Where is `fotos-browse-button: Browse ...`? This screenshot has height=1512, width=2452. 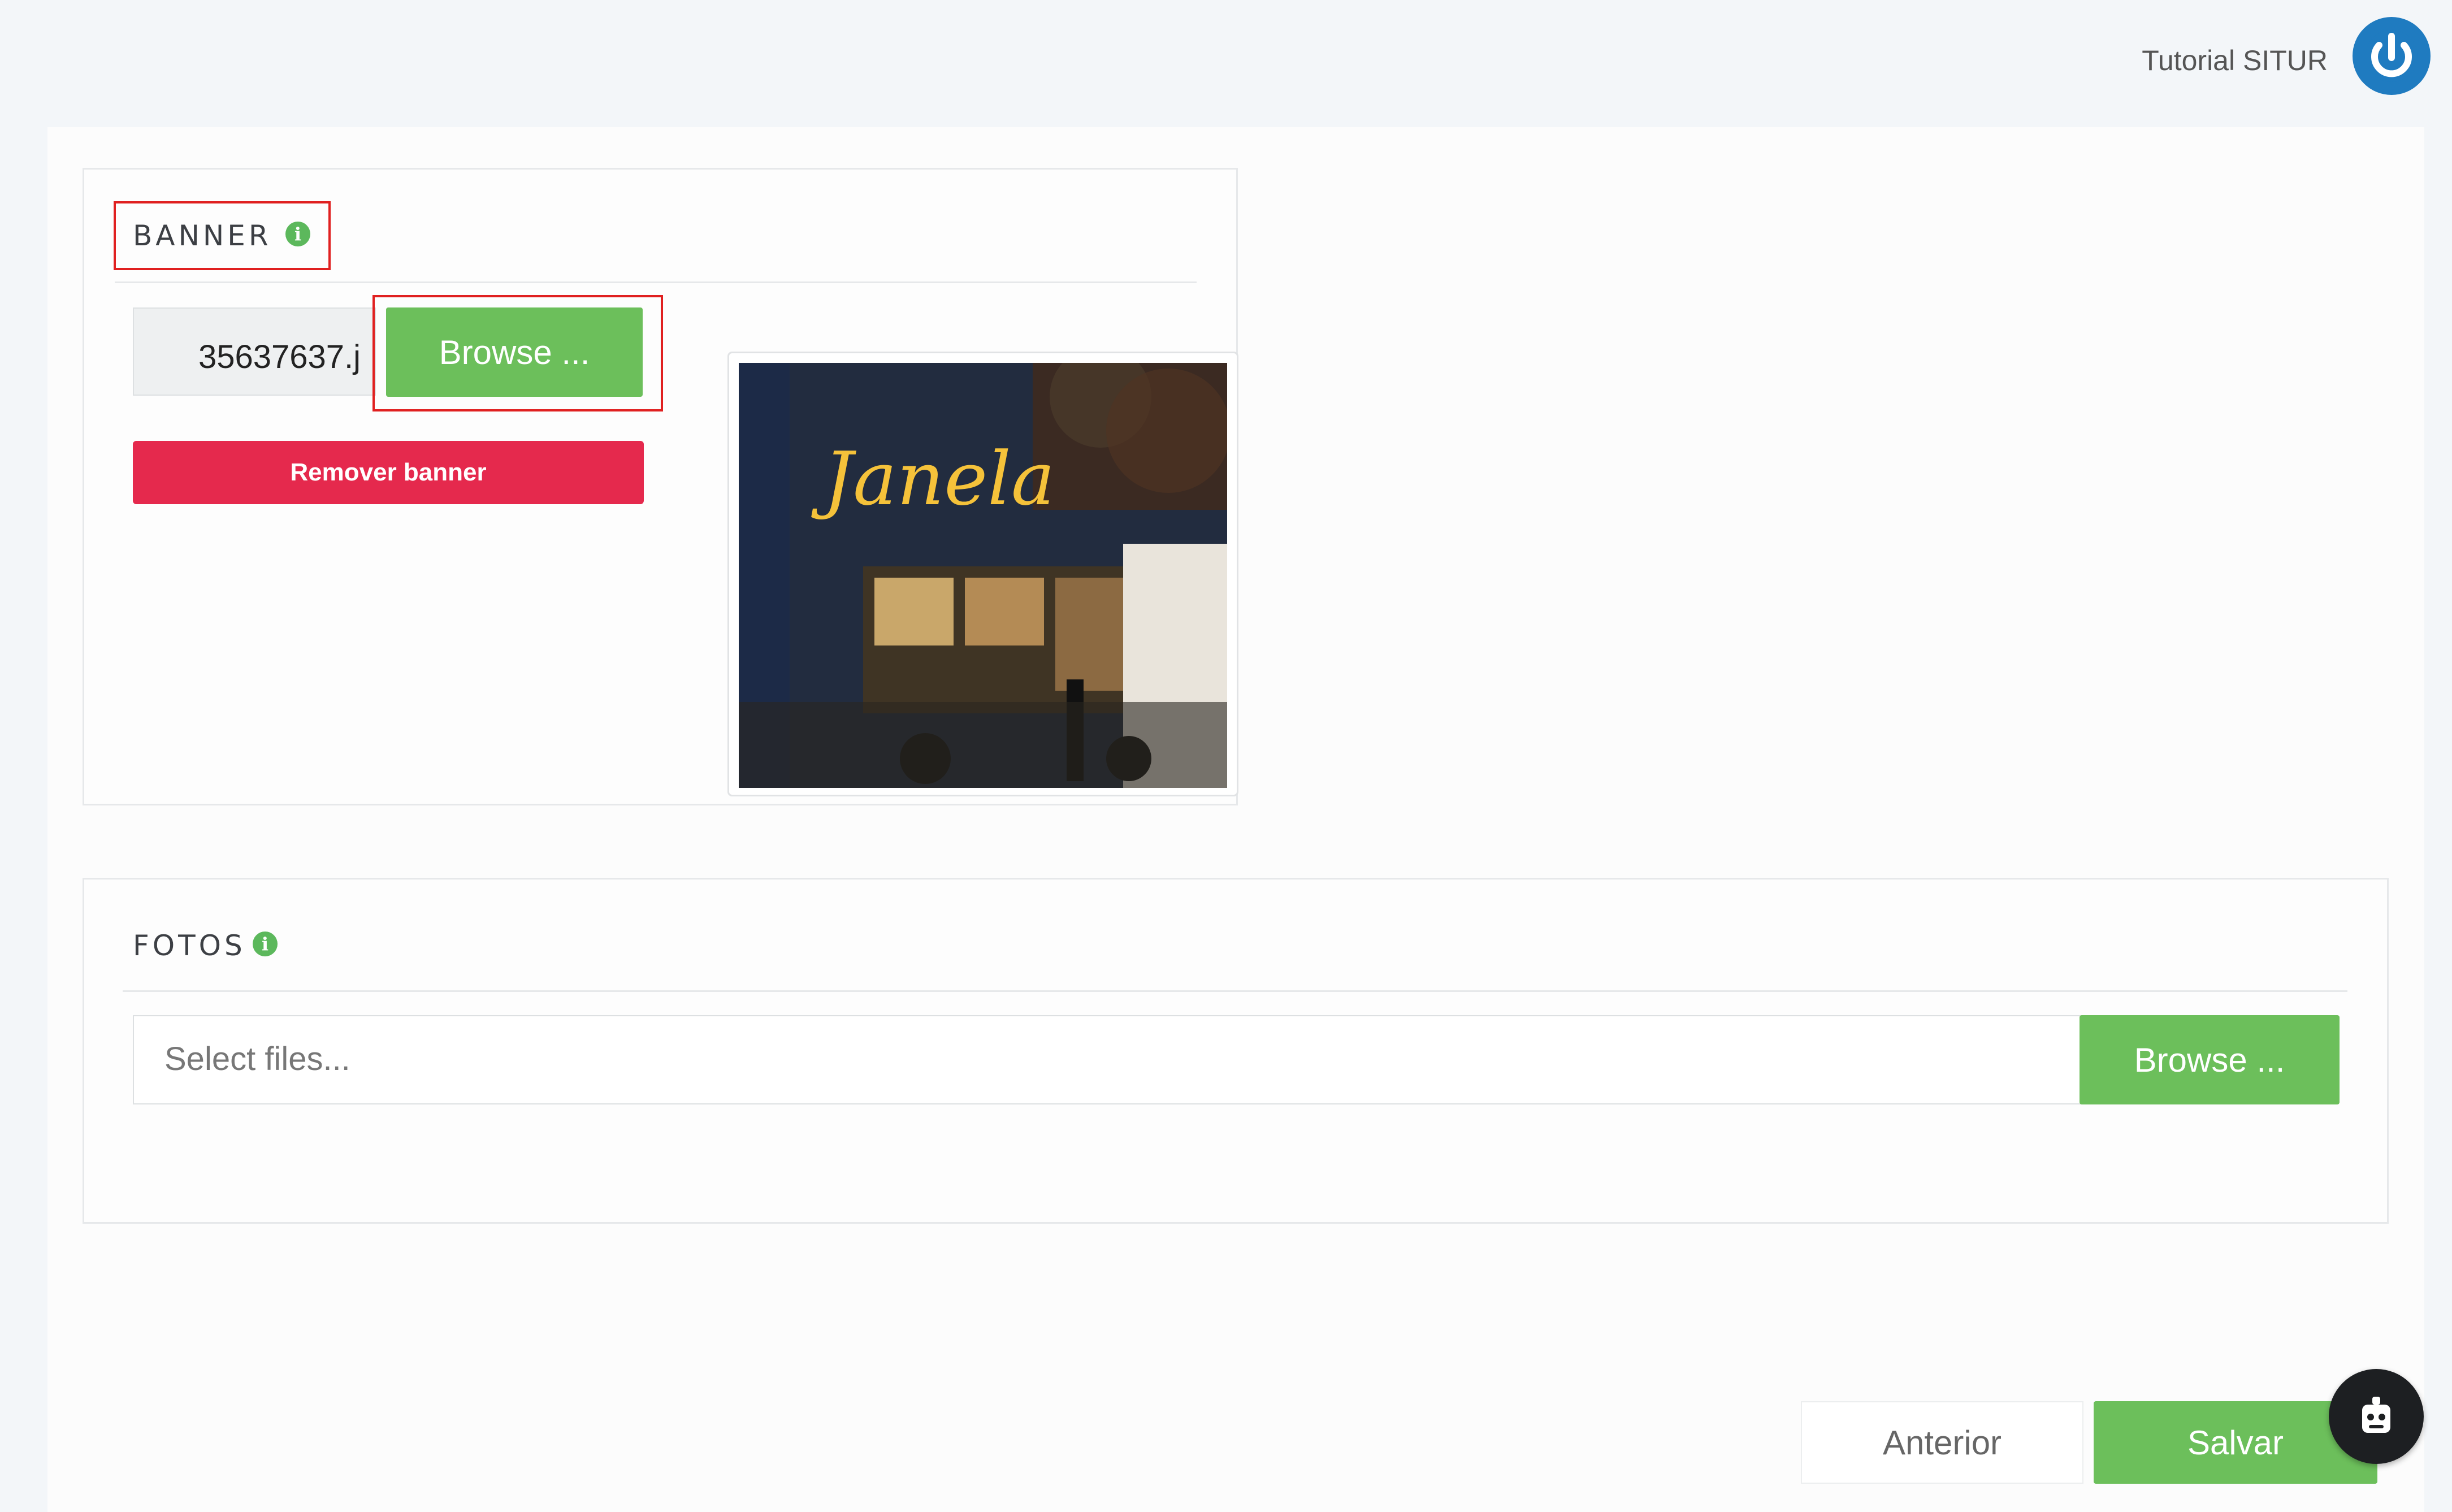 fotos-browse-button: Browse ... is located at coordinates (2210, 1059).